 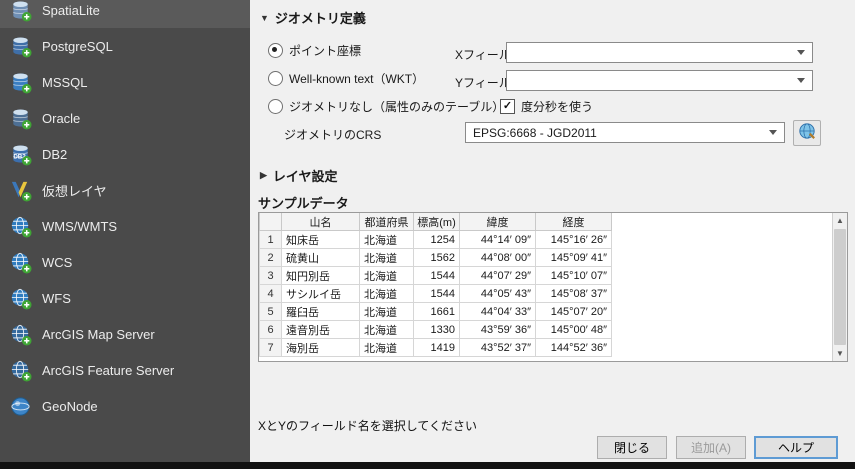 I want to click on point-coordinates-radio: ポイント座標, so click(x=314, y=50).